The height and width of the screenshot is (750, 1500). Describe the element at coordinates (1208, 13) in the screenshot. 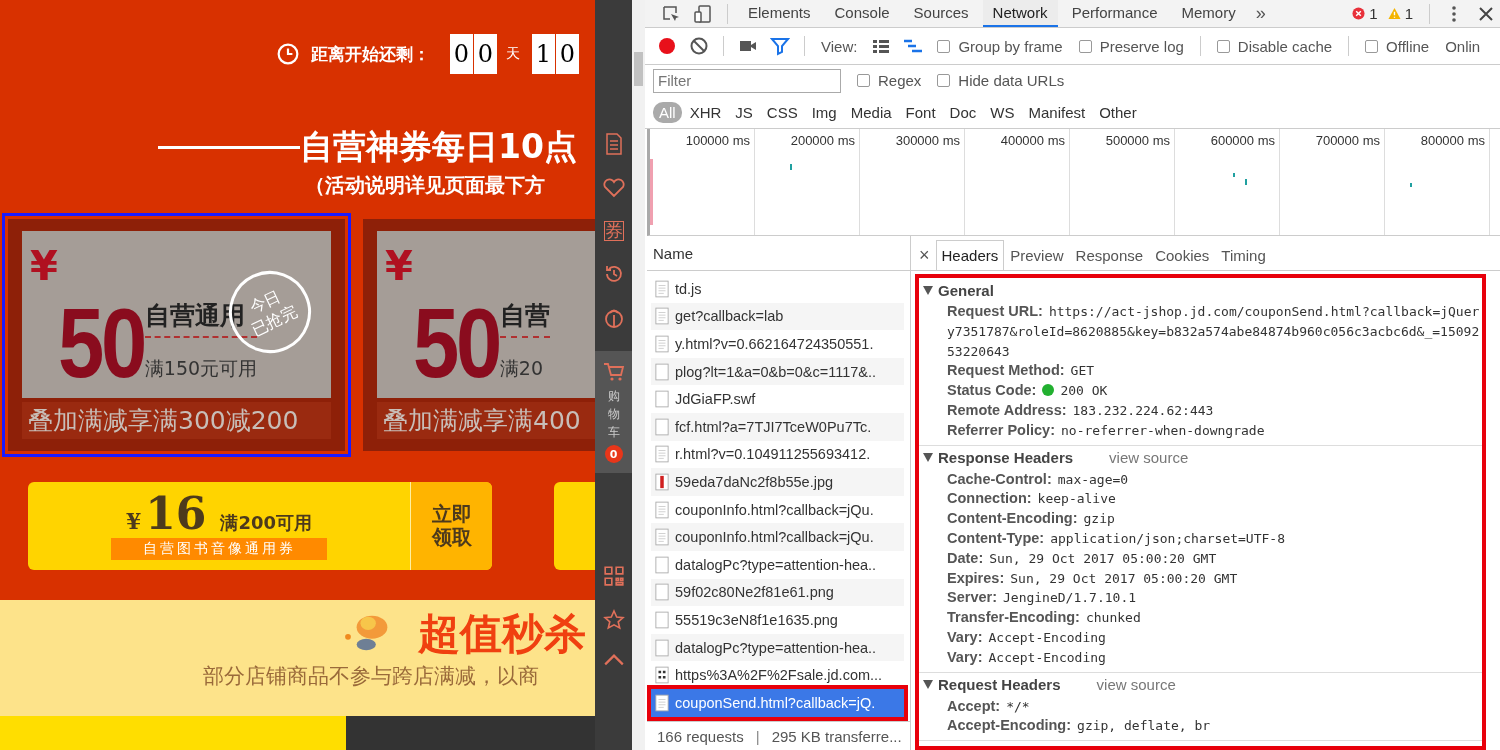

I see `panel-tab: Memory` at that location.